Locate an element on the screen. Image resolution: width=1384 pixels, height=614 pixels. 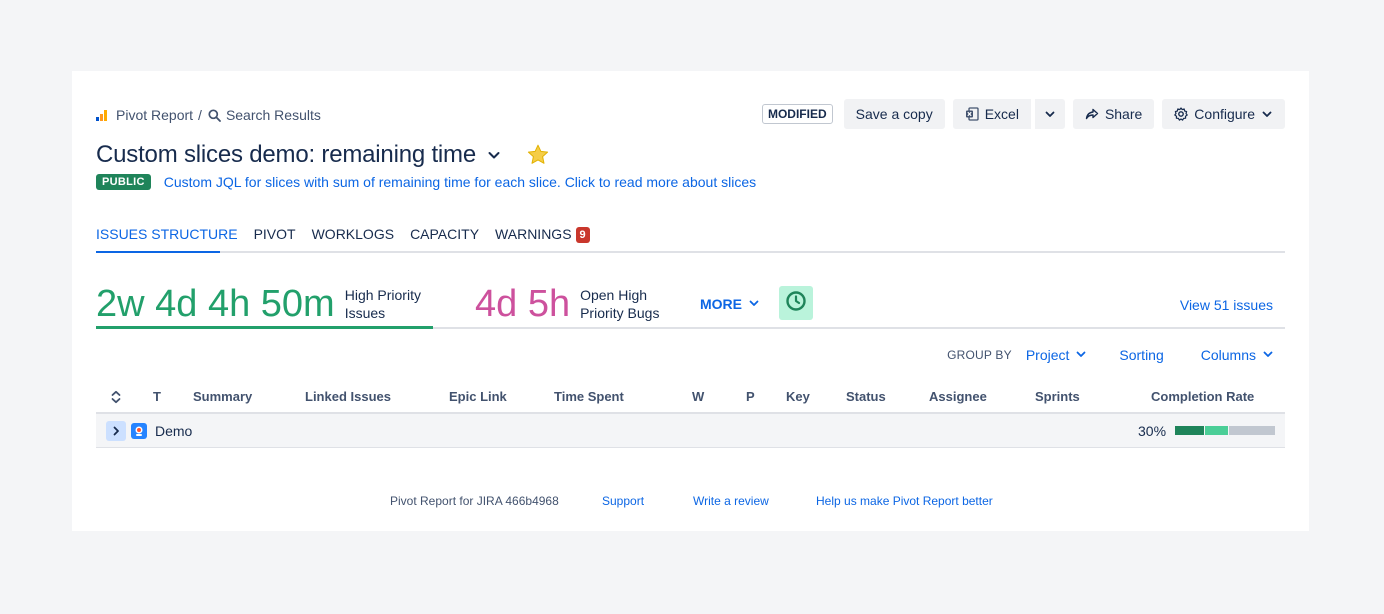
excel-dropdown-button is located at coordinates (1048, 114).